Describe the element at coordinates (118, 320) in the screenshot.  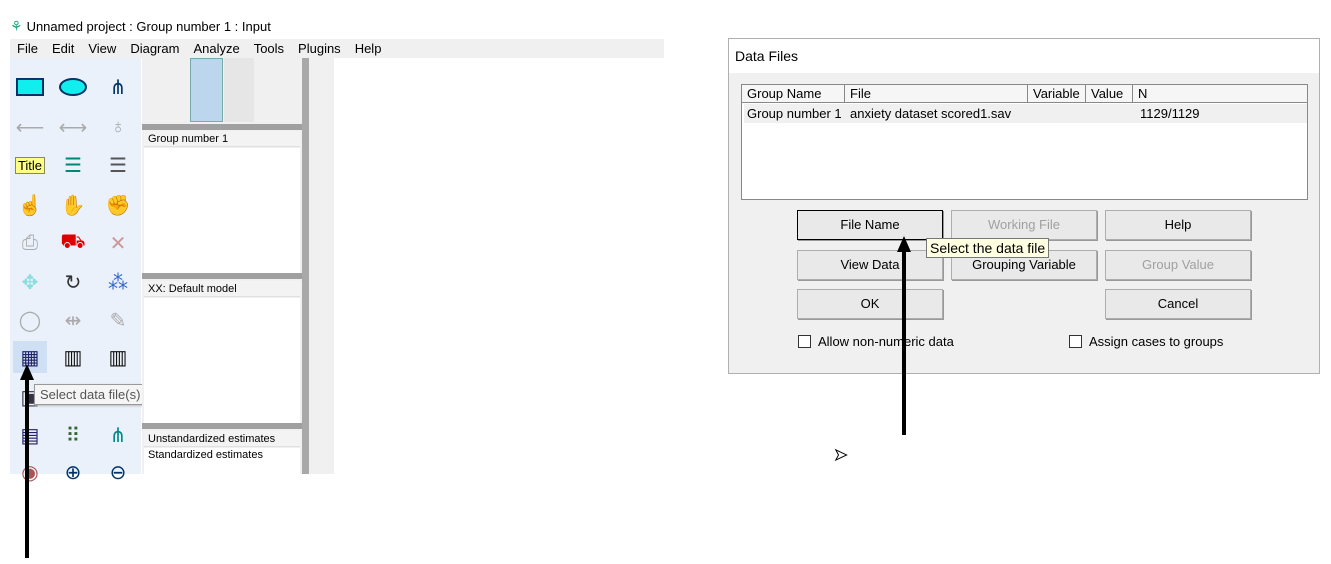
I see `touch-up-icon: ✎` at that location.